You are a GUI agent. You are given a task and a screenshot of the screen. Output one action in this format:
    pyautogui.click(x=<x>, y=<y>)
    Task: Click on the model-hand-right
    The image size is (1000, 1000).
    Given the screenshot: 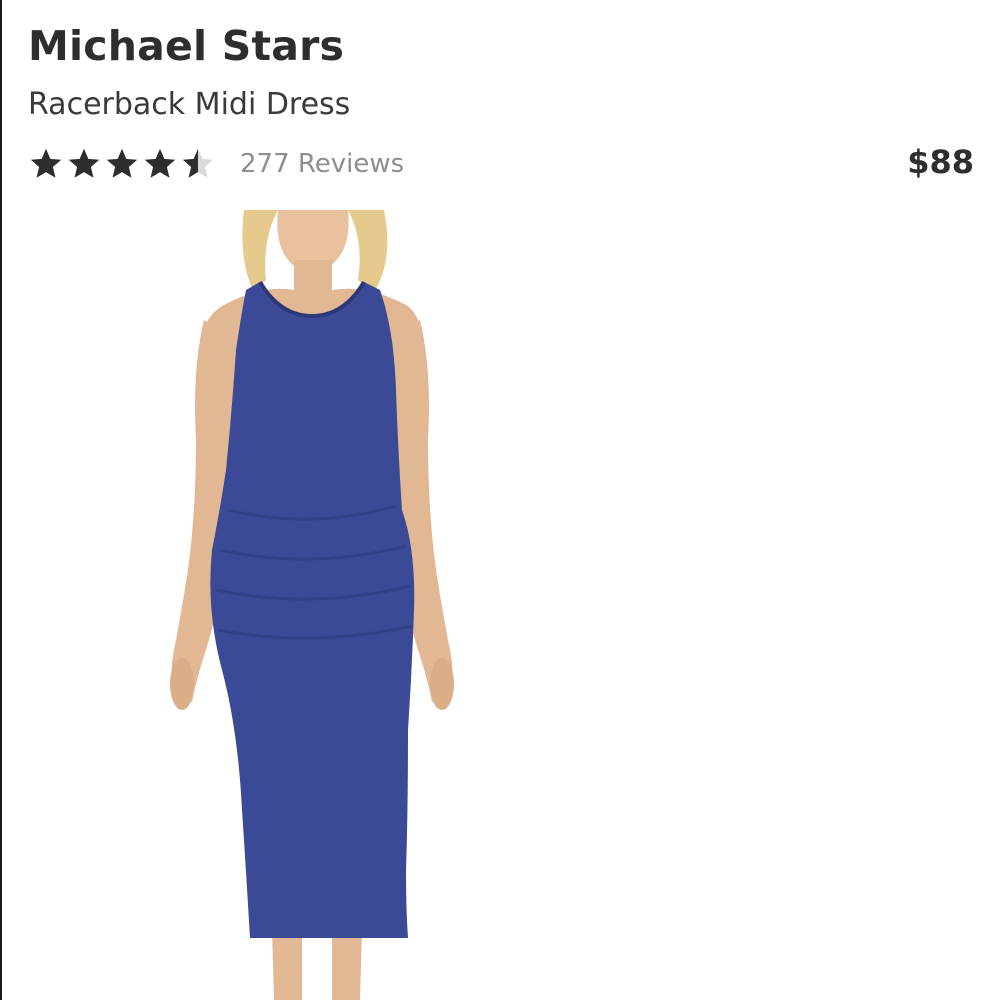 What is the action you would take?
    pyautogui.click(x=442, y=684)
    